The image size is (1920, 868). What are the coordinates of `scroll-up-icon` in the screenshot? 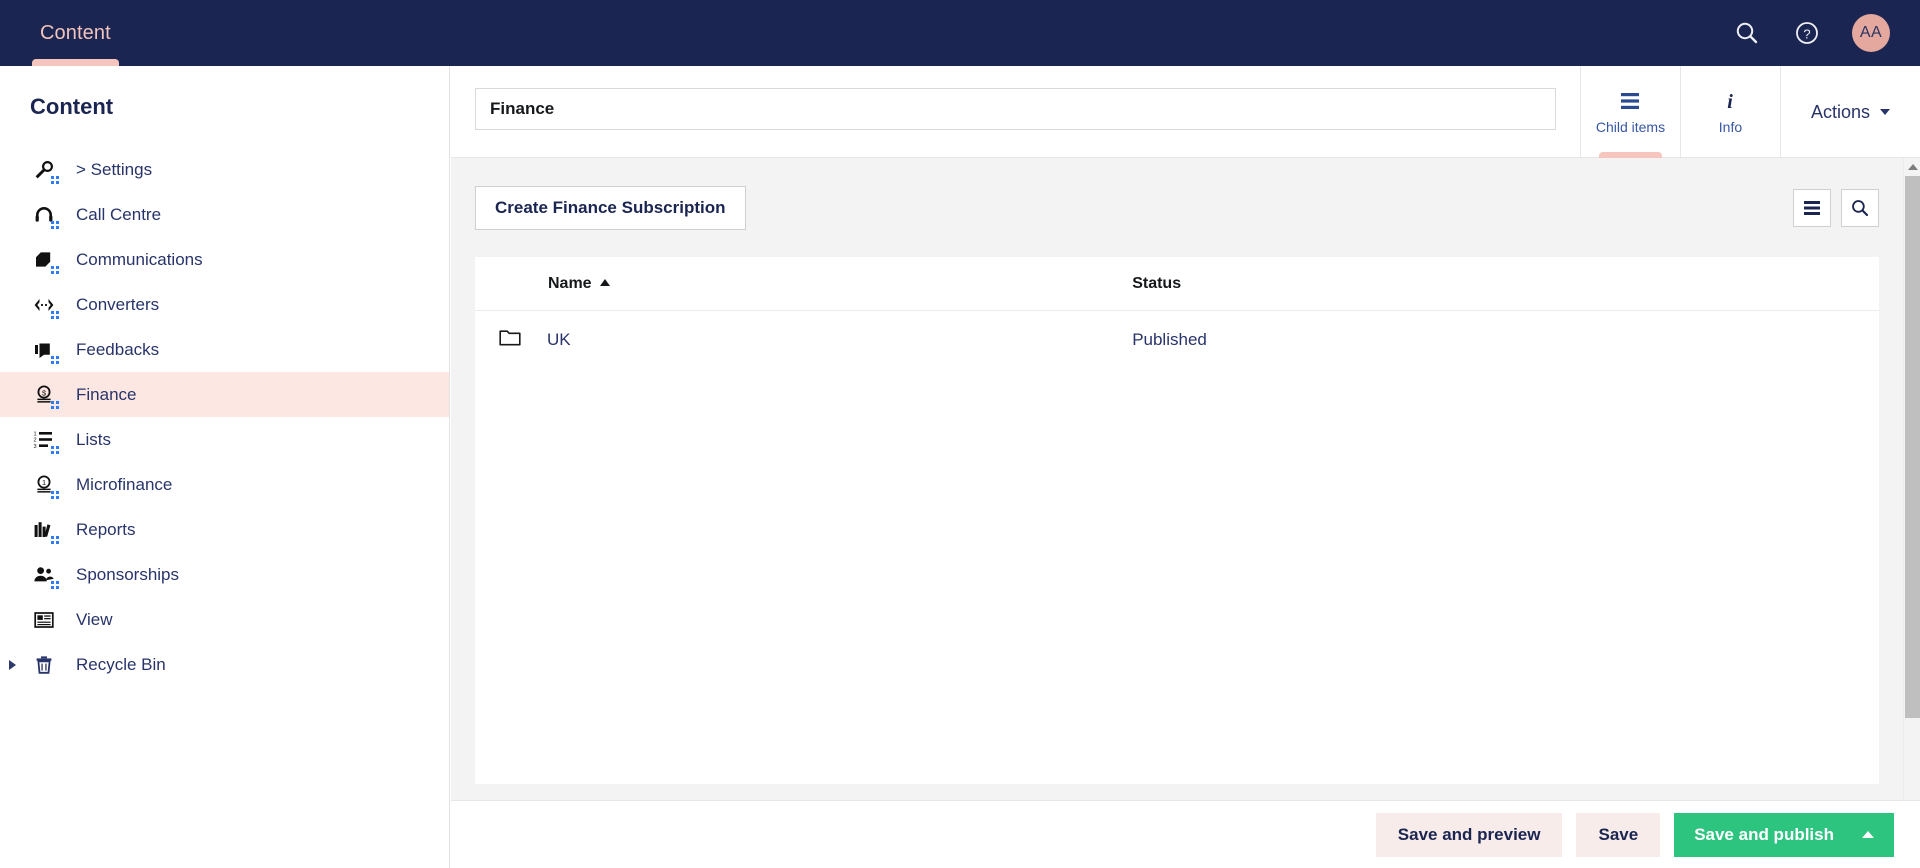 It's located at (1912, 166).